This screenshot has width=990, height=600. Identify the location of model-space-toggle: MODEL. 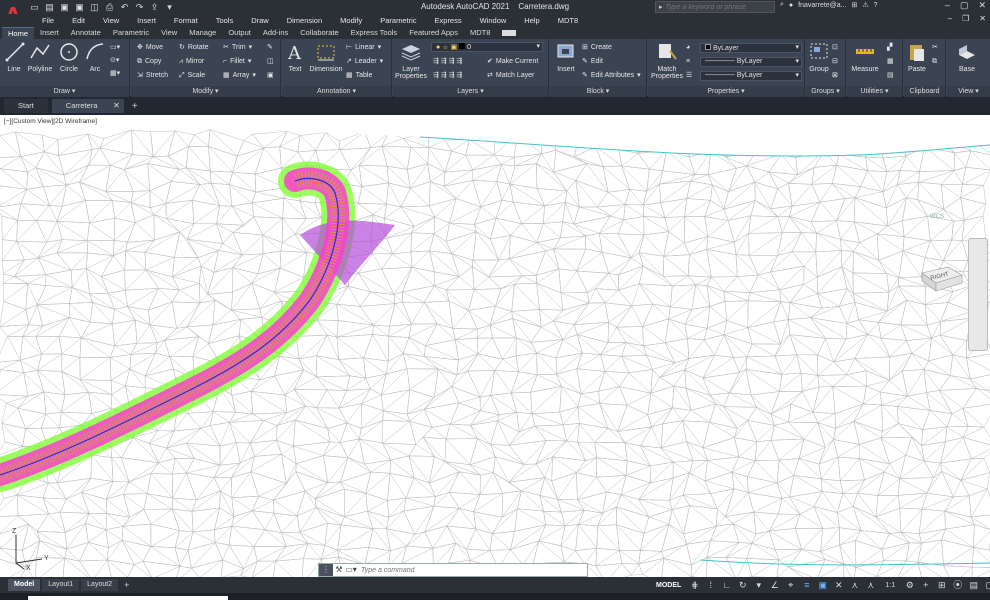
(668, 585).